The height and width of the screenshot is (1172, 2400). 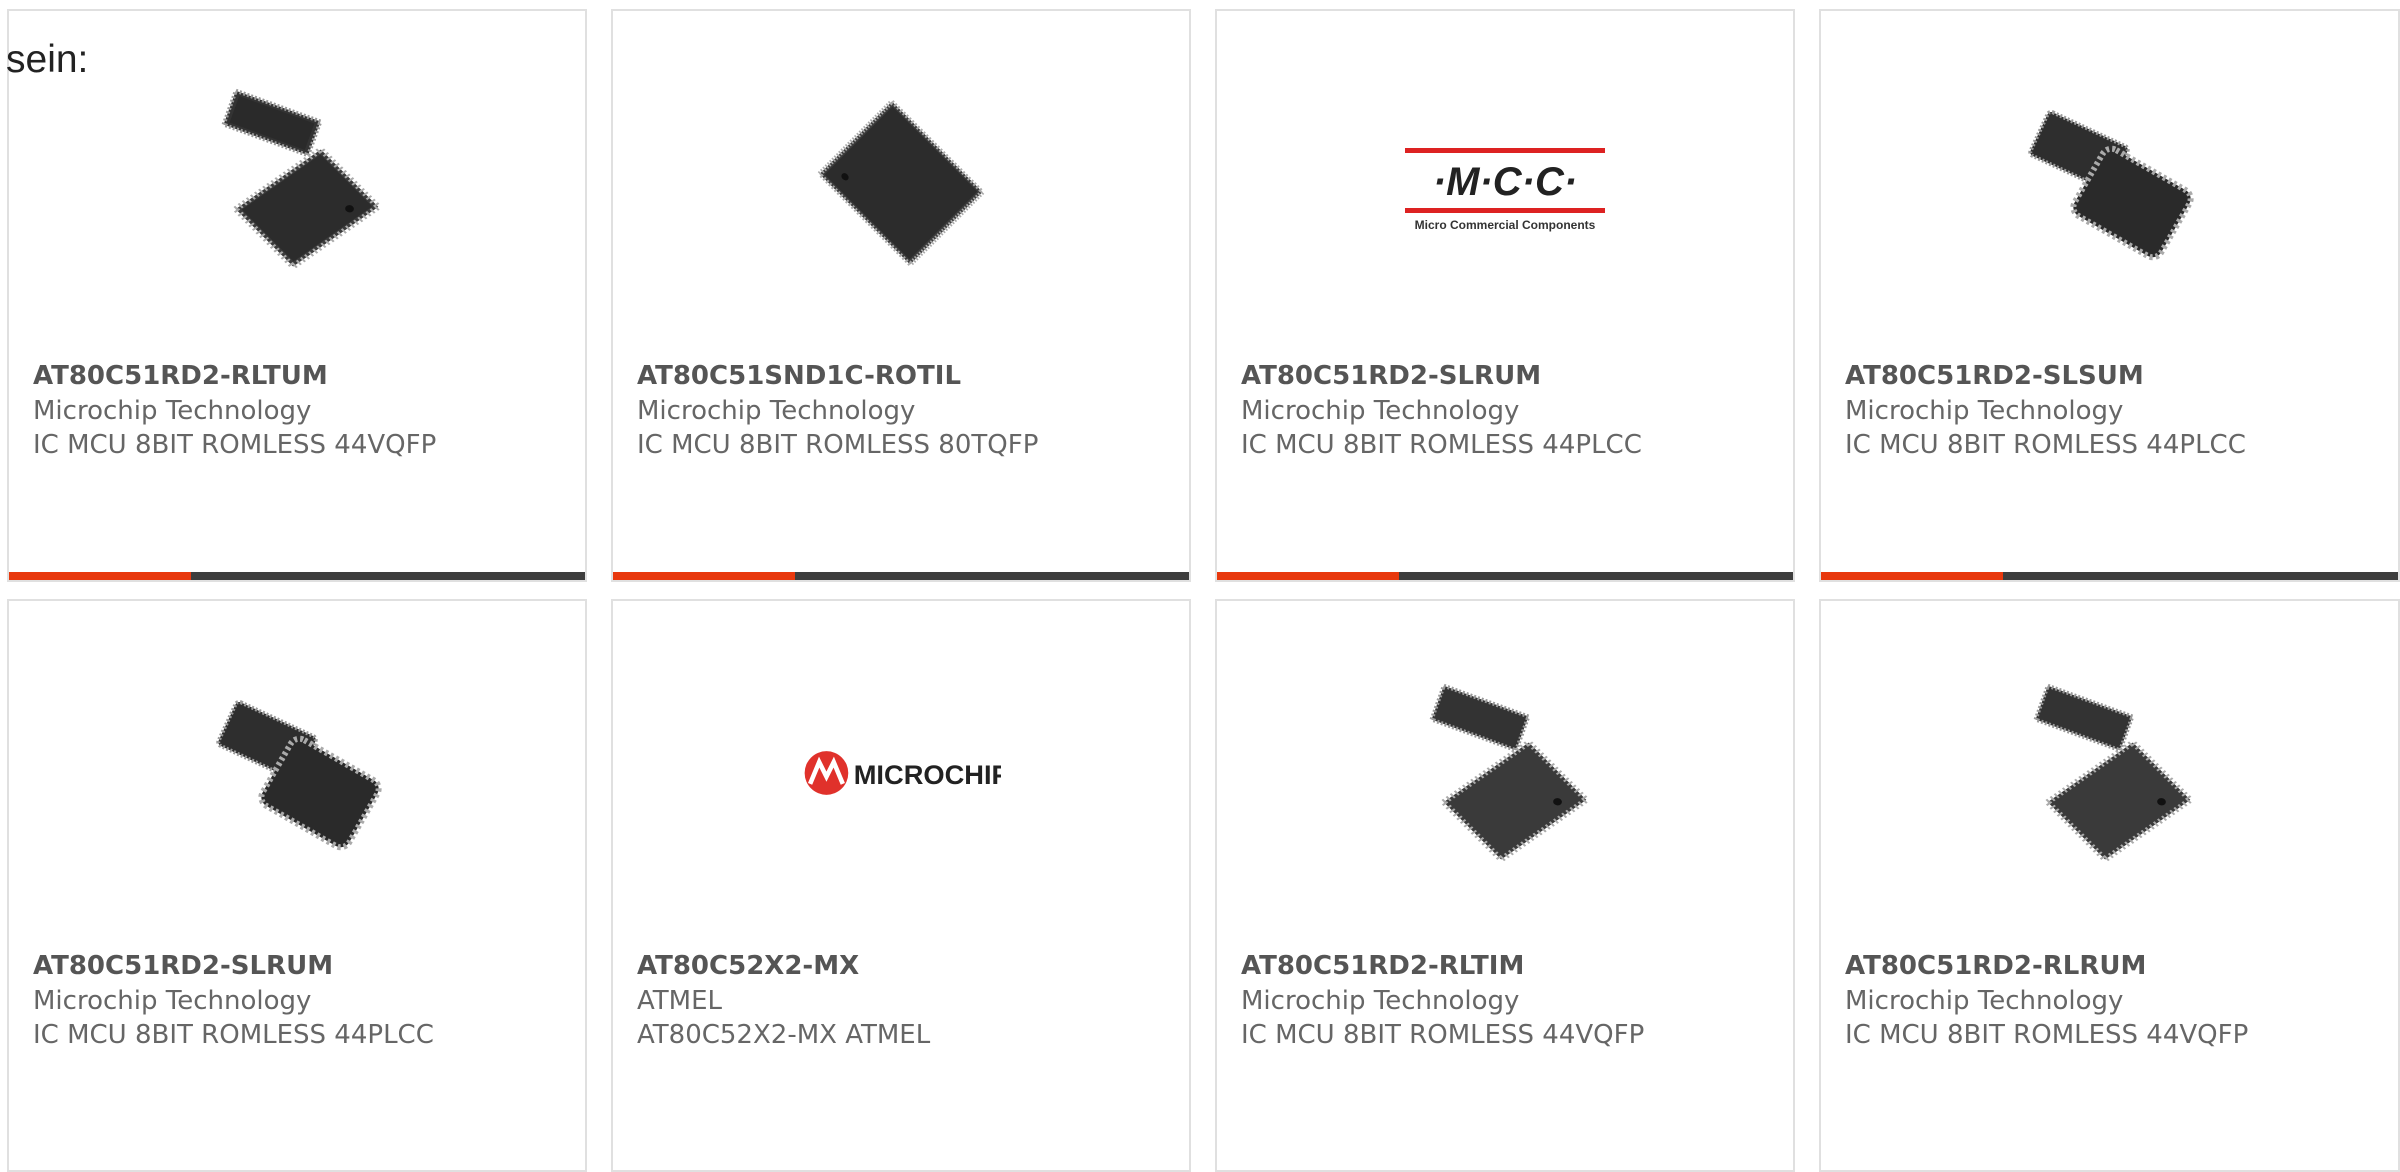 I want to click on microchip-logo: MICROCHIP, so click(x=901, y=773).